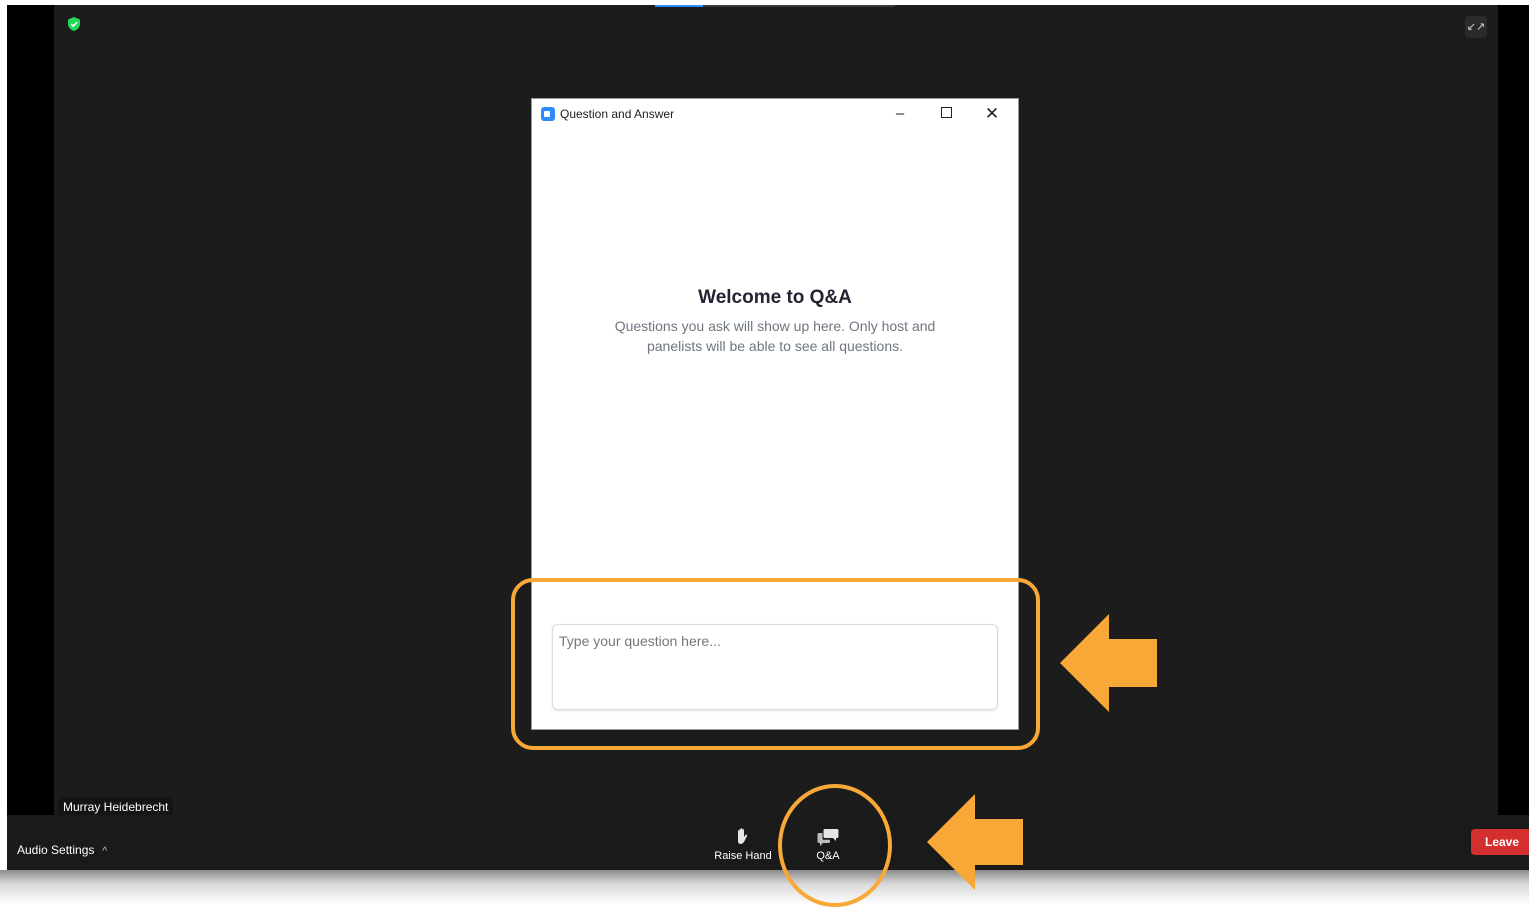 The image size is (1529, 907). I want to click on meeting-toolbar: Audio Settings ^ Raise Hand Q&A Leave, so click(768, 842).